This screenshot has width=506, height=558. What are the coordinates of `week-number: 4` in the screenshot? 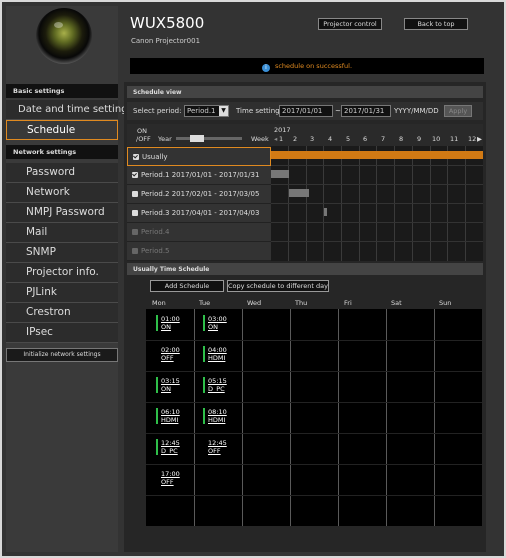 It's located at (330, 139).